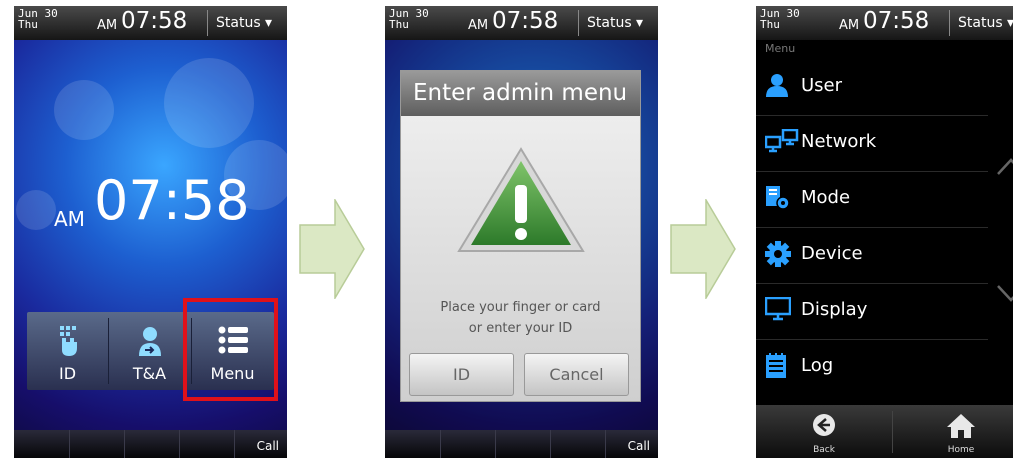 This screenshot has width=1013, height=458. Describe the element at coordinates (520, 328) in the screenshot. I see `dialog-message-line2: or enter your ID` at that location.